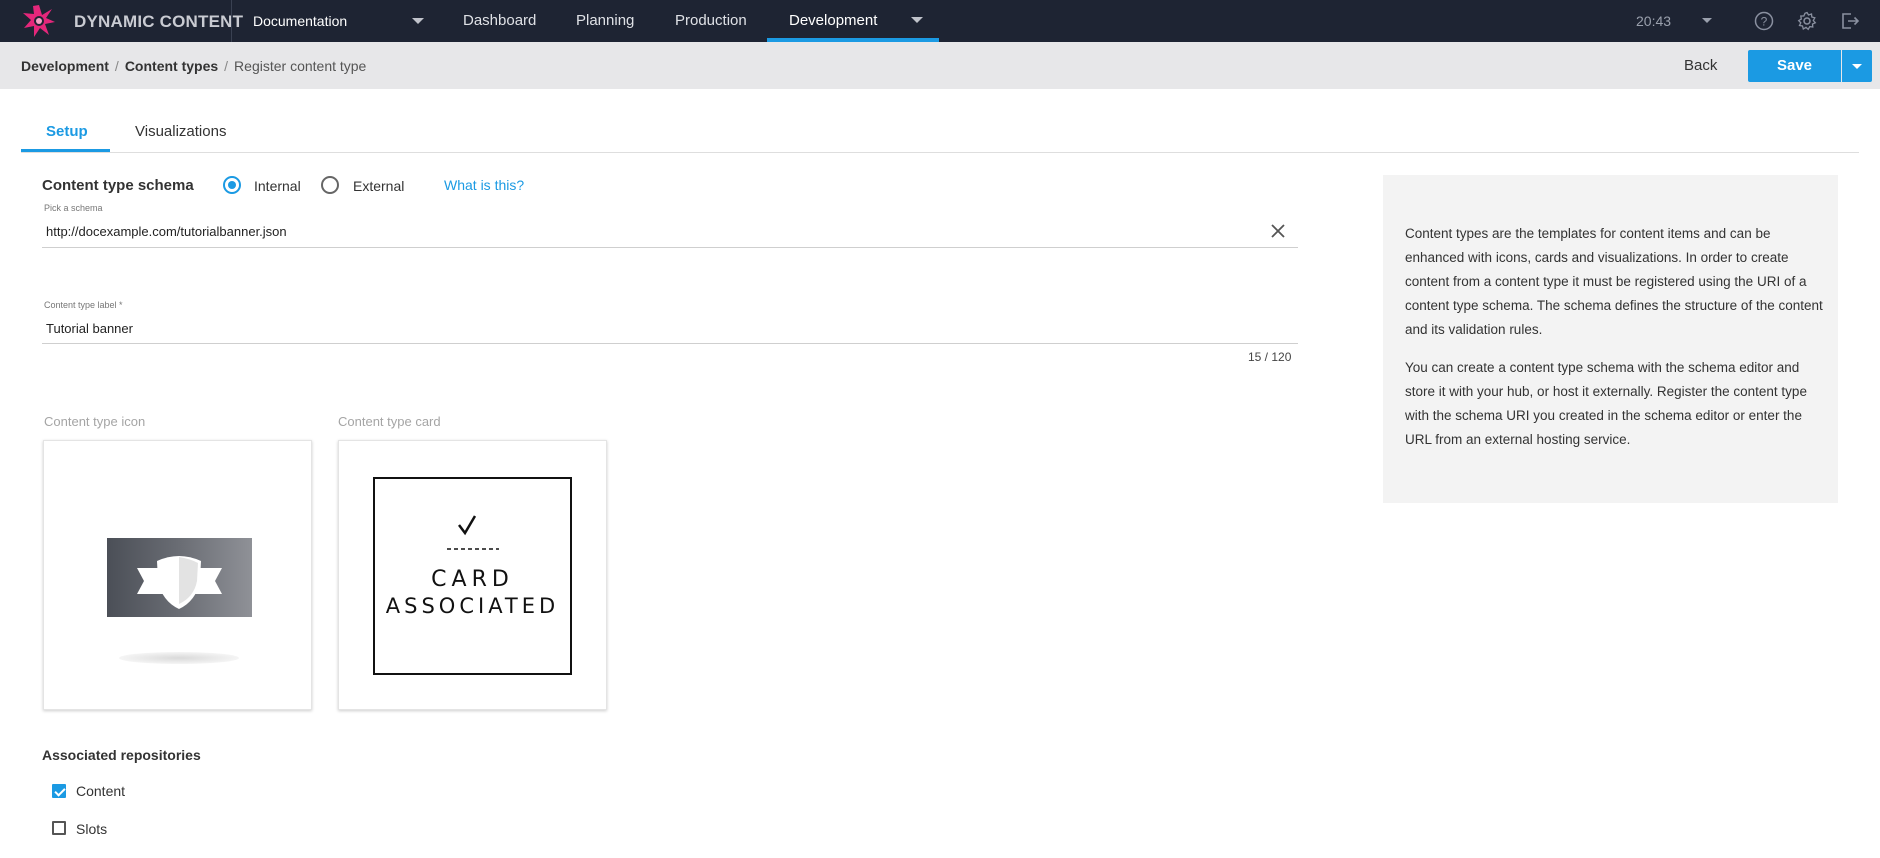 The width and height of the screenshot is (1880, 858). What do you see at coordinates (171, 66) in the screenshot?
I see `breadcrumb-content-types: Content types` at bounding box center [171, 66].